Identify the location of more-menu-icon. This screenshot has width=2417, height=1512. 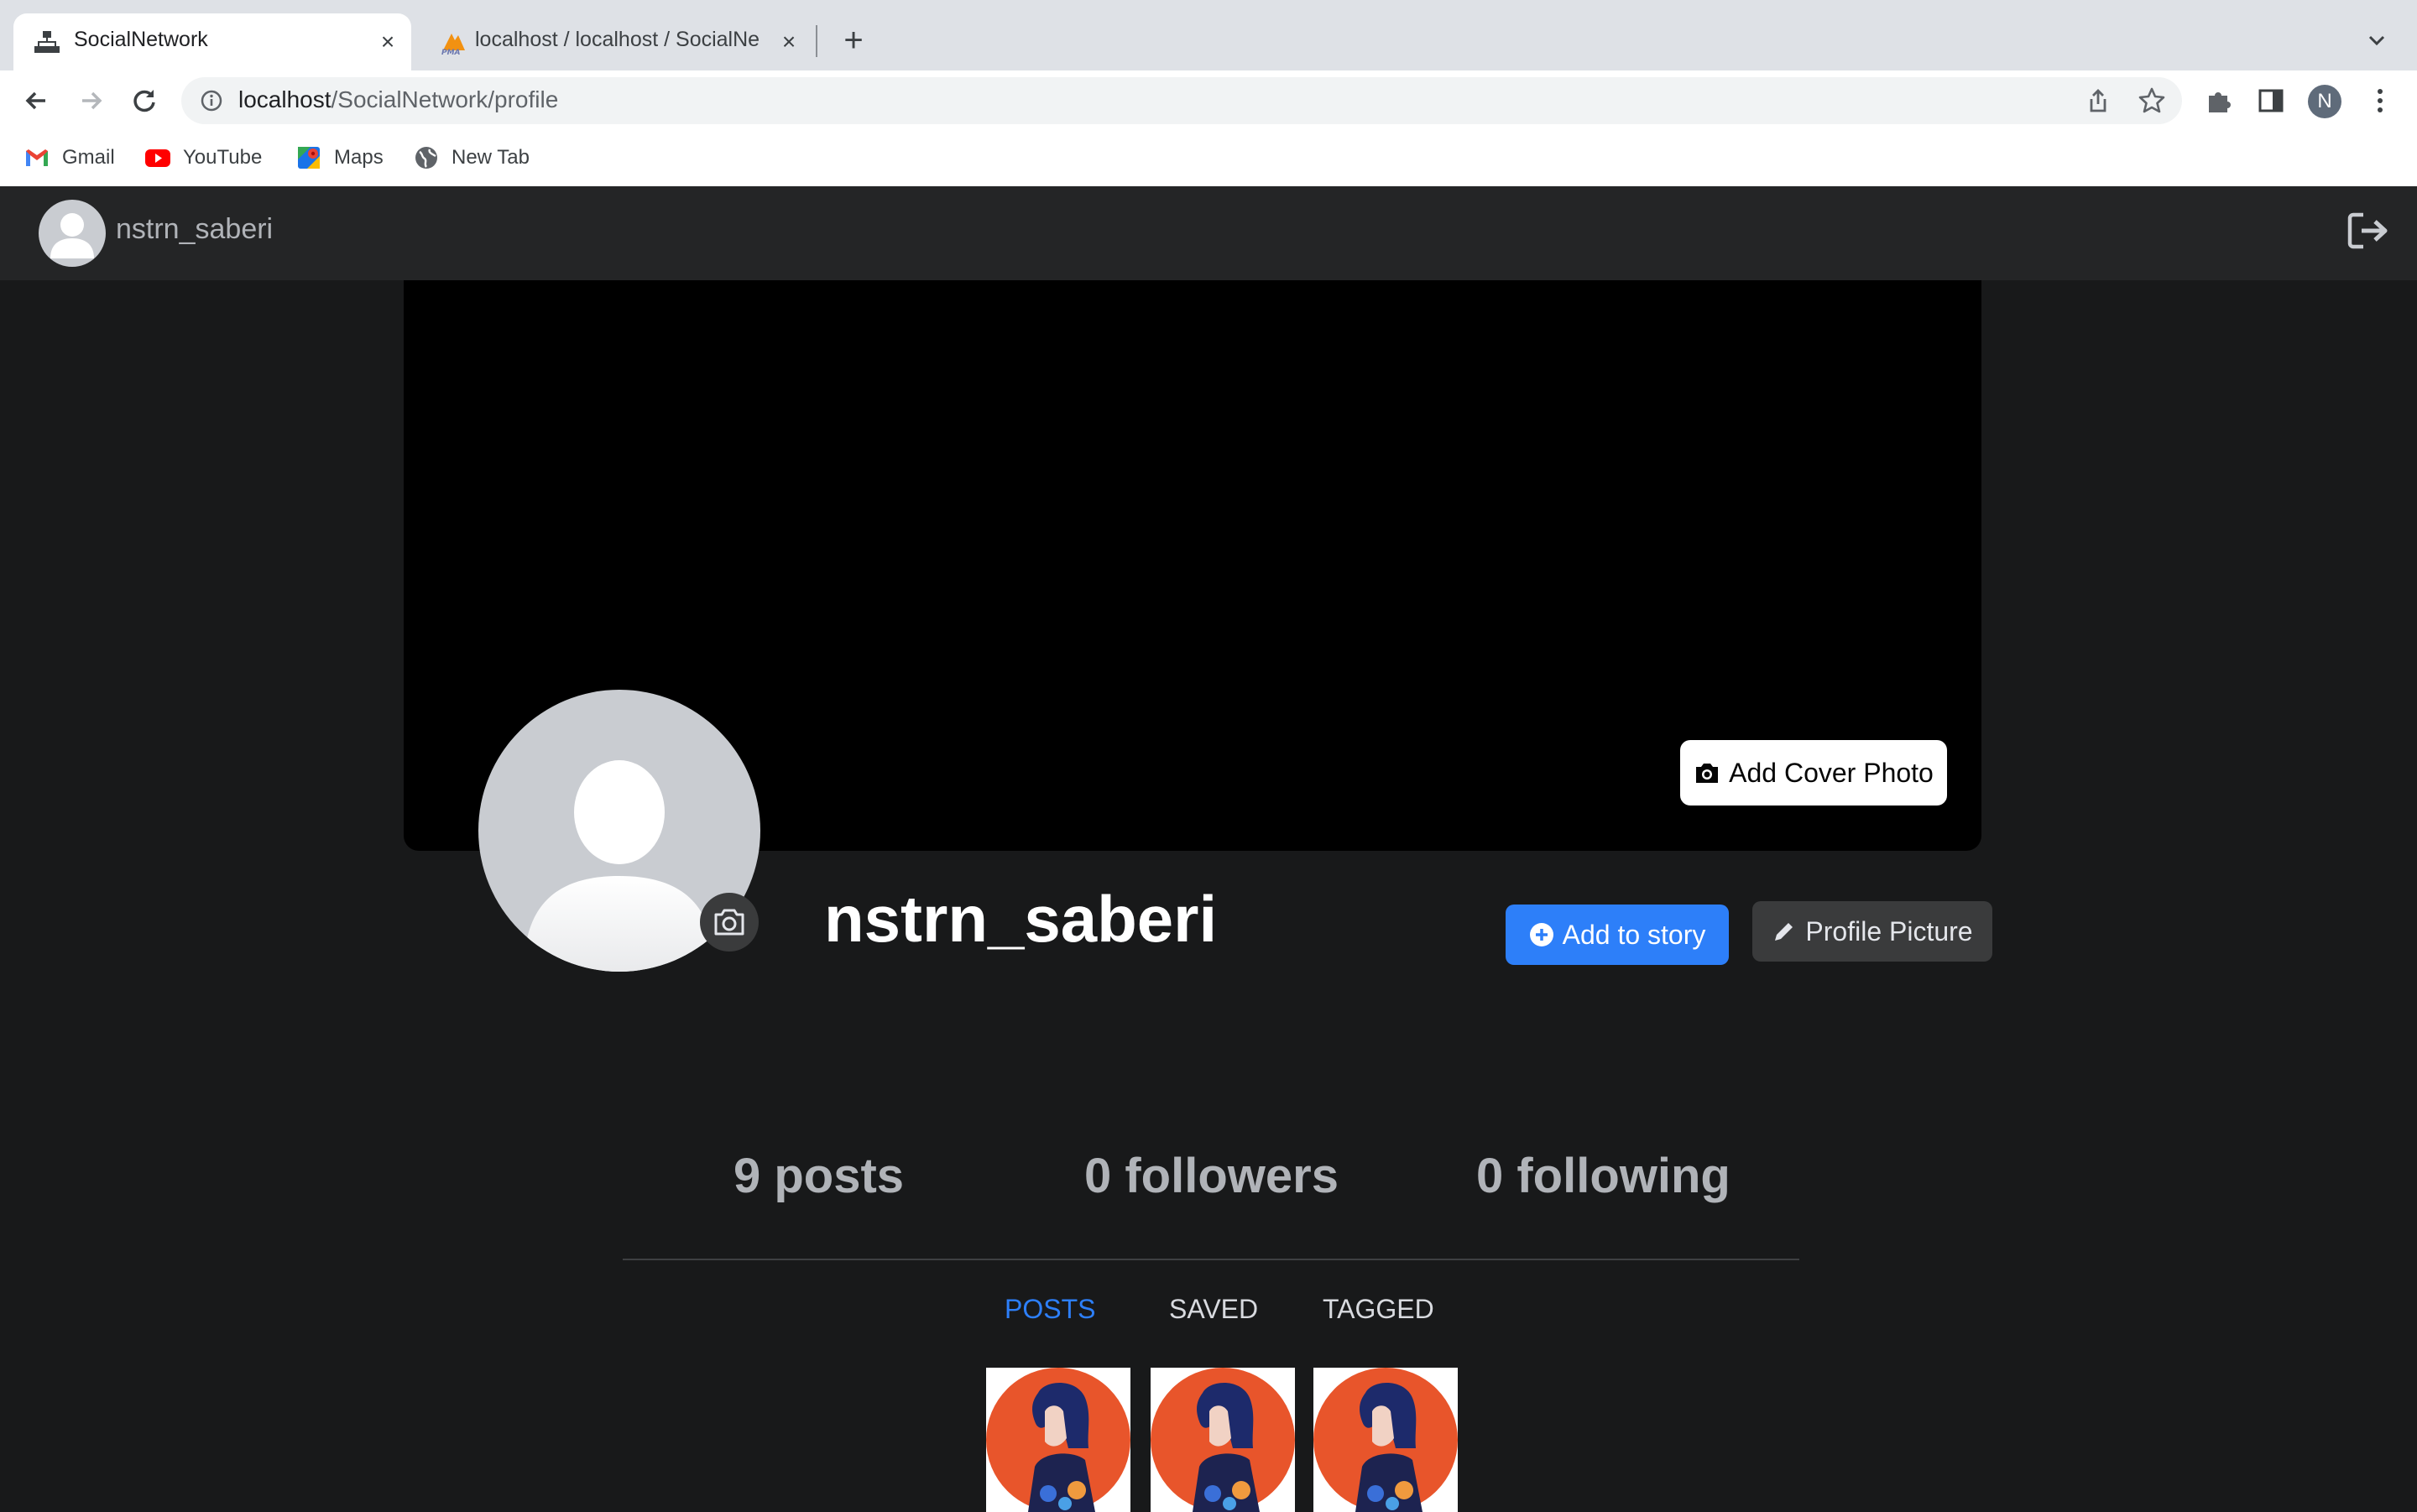
(2380, 101).